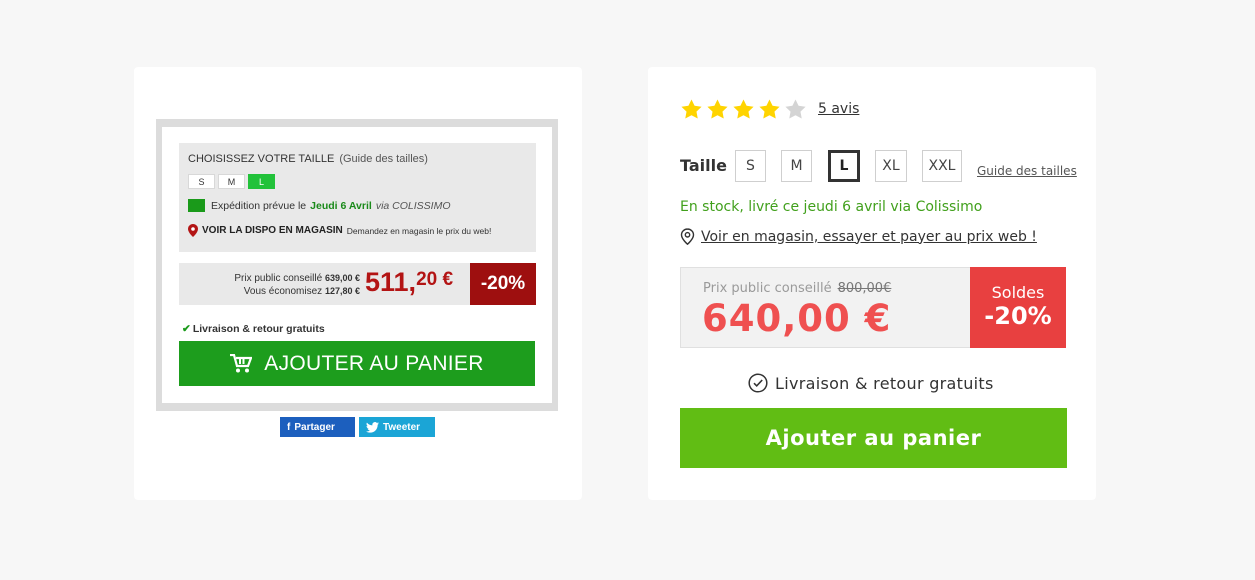 This screenshot has height=580, width=1255. Describe the element at coordinates (383, 159) in the screenshot. I see `old-size-guide: (Guide des tailles)` at that location.